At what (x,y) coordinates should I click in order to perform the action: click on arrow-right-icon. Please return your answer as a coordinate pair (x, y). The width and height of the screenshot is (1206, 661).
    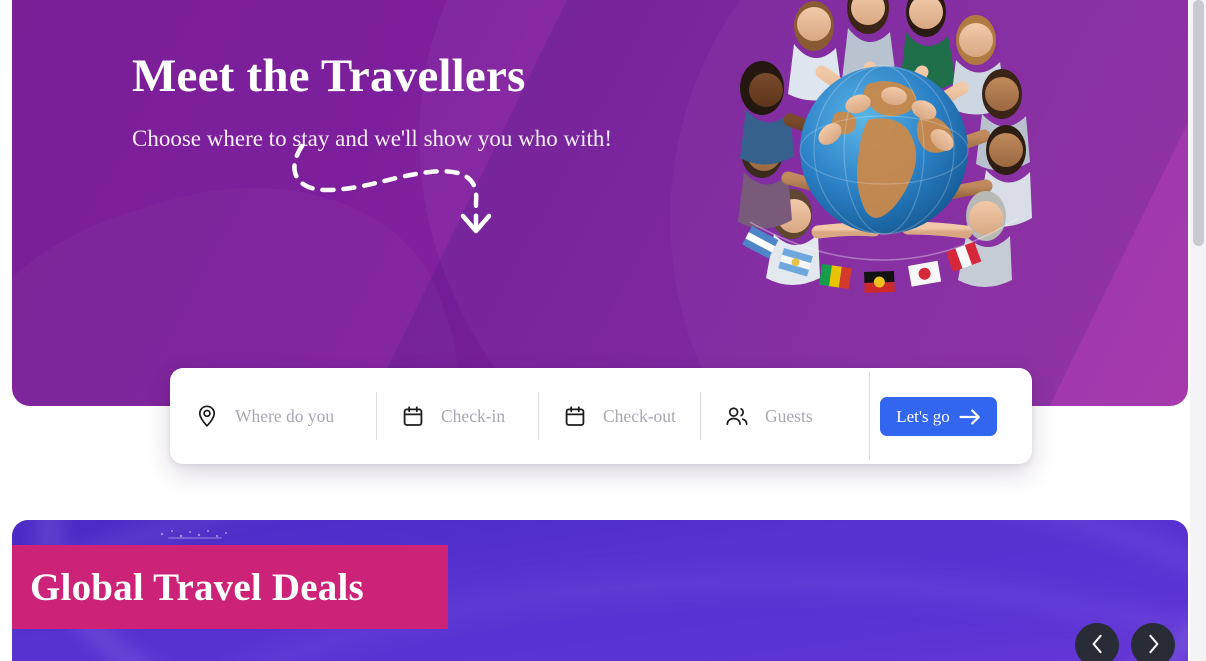
    Looking at the image, I should click on (970, 417).